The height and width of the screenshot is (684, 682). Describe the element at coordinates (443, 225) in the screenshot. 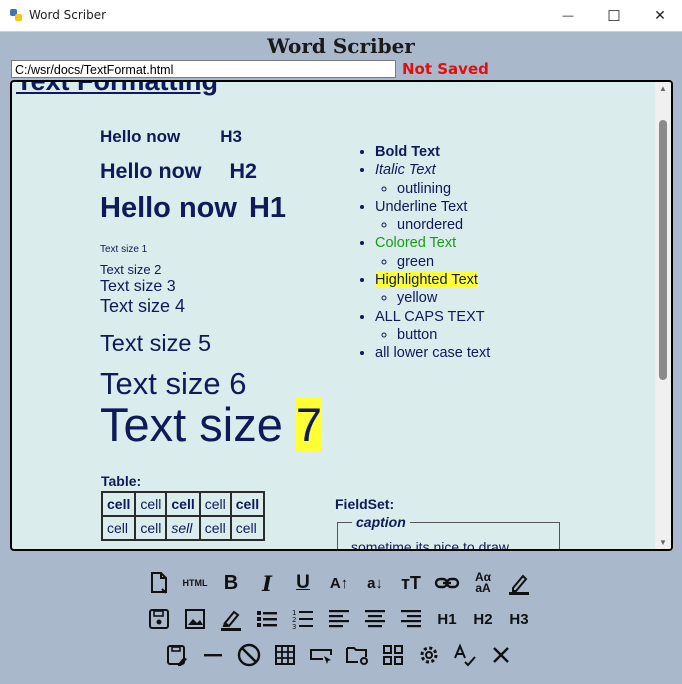

I see `list-subitem: unordered` at that location.